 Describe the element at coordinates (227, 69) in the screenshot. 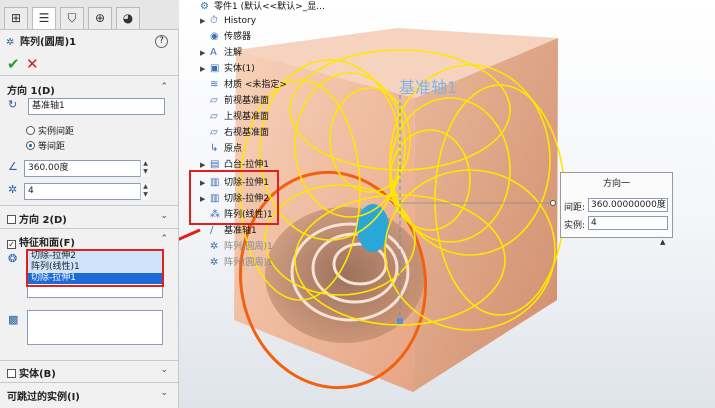

I see `tree-item-solid-bodies: ▶ ▣ 实体(1)` at that location.